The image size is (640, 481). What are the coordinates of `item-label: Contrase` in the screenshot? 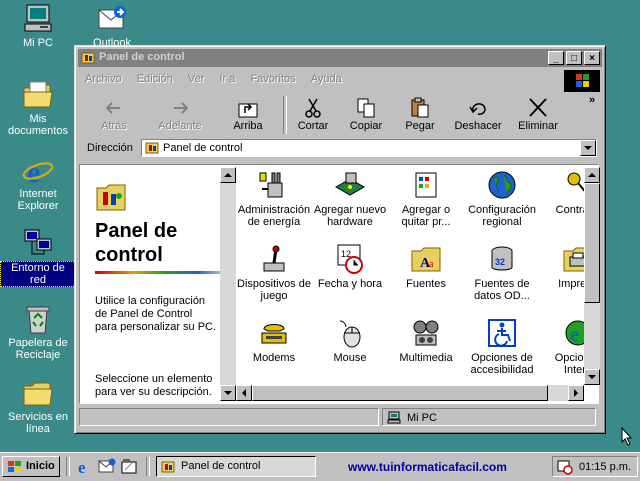 It's located at (569, 210).